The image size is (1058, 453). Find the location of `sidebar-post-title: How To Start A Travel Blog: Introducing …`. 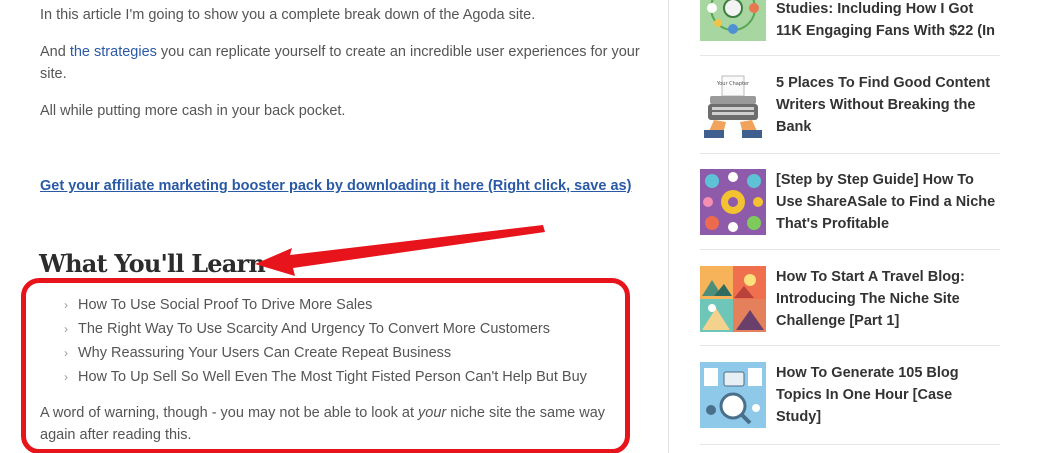

sidebar-post-title: How To Start A Travel Blog: Introducing … is located at coordinates (888, 299).